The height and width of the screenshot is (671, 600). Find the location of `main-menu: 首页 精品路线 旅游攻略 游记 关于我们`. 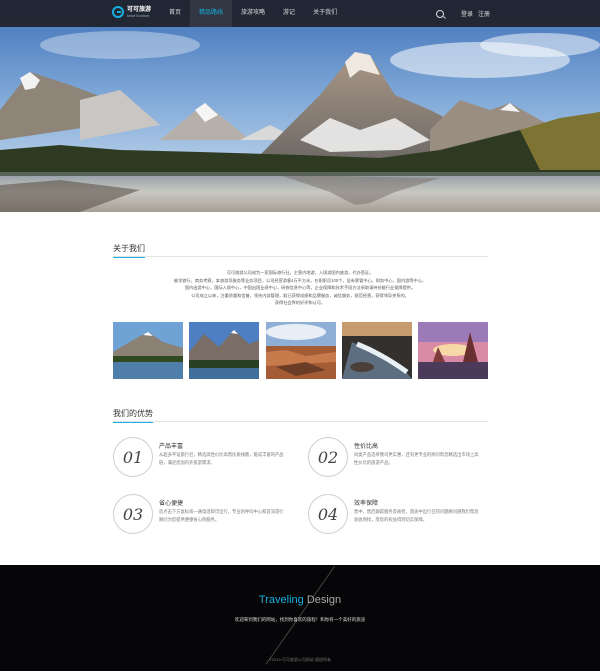

main-menu: 首页 精品路线 旅游攻略 游记 关于我们 is located at coordinates (253, 13).